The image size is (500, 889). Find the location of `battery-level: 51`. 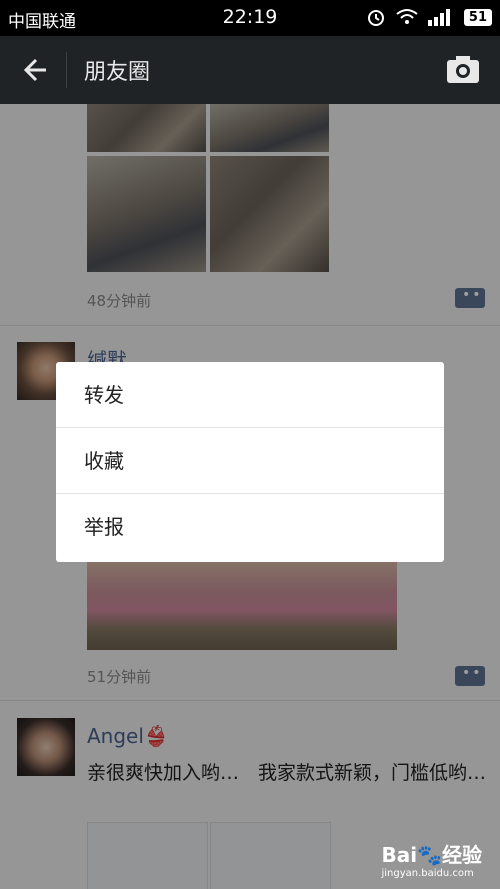

battery-level: 51 is located at coordinates (477, 17).